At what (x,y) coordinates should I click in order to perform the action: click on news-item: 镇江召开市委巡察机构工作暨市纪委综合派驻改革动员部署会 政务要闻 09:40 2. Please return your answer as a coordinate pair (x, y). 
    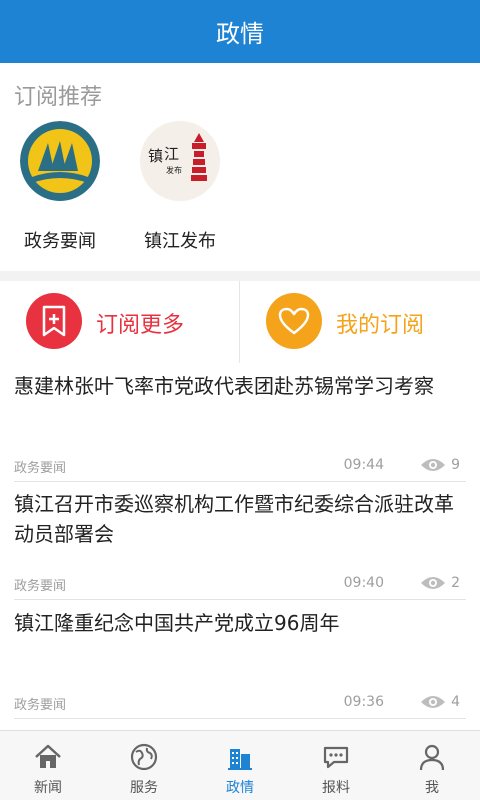
    Looking at the image, I should click on (240, 540).